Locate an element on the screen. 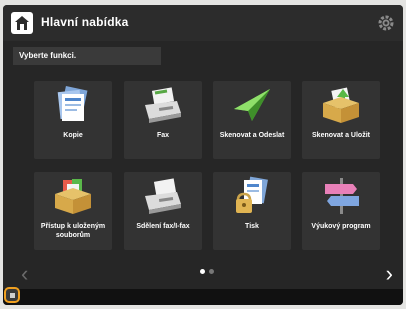 The image size is (406, 309). status-bar is located at coordinates (203, 297).